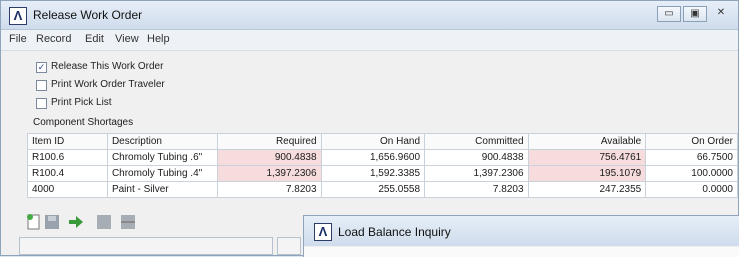  Describe the element at coordinates (587, 141) in the screenshot. I see `column-header: Available` at that location.